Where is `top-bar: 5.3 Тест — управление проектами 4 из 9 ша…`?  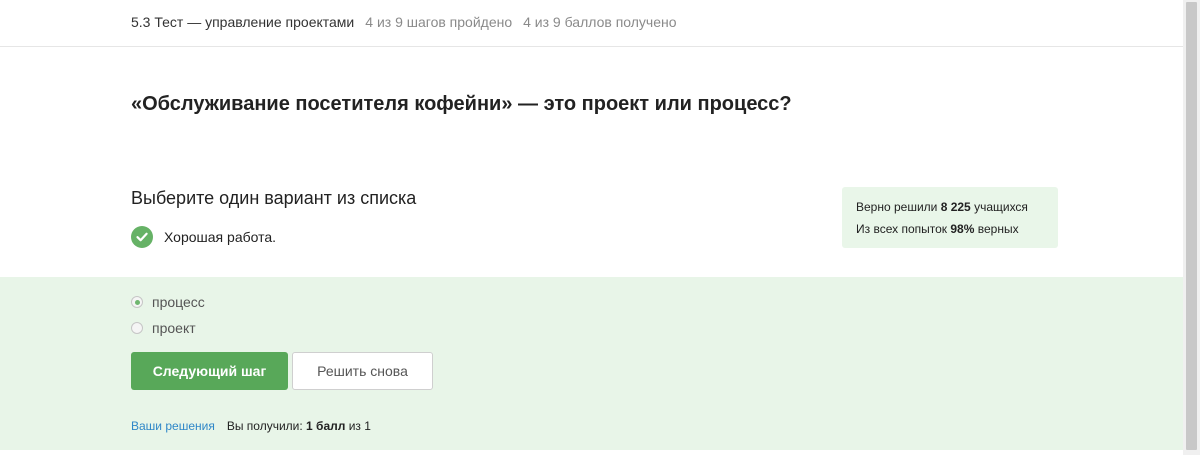
top-bar: 5.3 Тест — управление проектами 4 из 9 ша… is located at coordinates (600, 23).